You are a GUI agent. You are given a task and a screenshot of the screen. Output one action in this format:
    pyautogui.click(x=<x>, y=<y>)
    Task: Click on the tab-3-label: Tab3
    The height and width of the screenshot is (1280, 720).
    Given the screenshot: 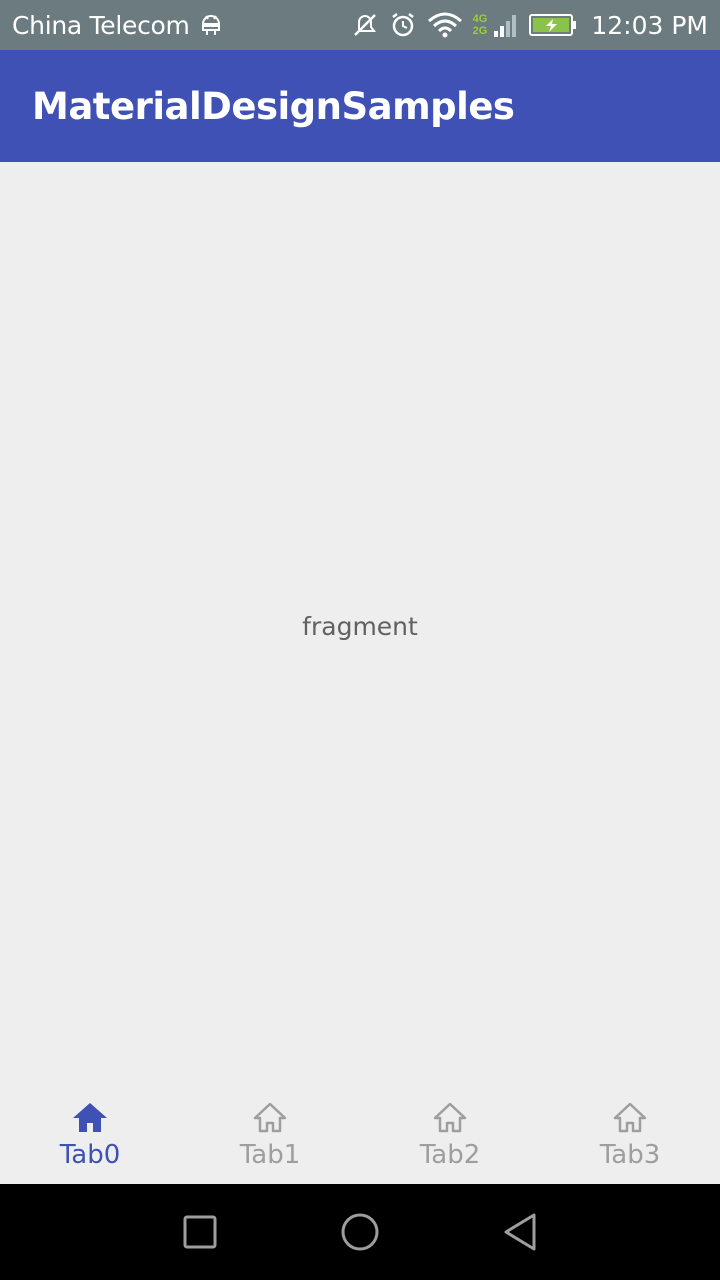 What is the action you would take?
    pyautogui.click(x=630, y=1155)
    